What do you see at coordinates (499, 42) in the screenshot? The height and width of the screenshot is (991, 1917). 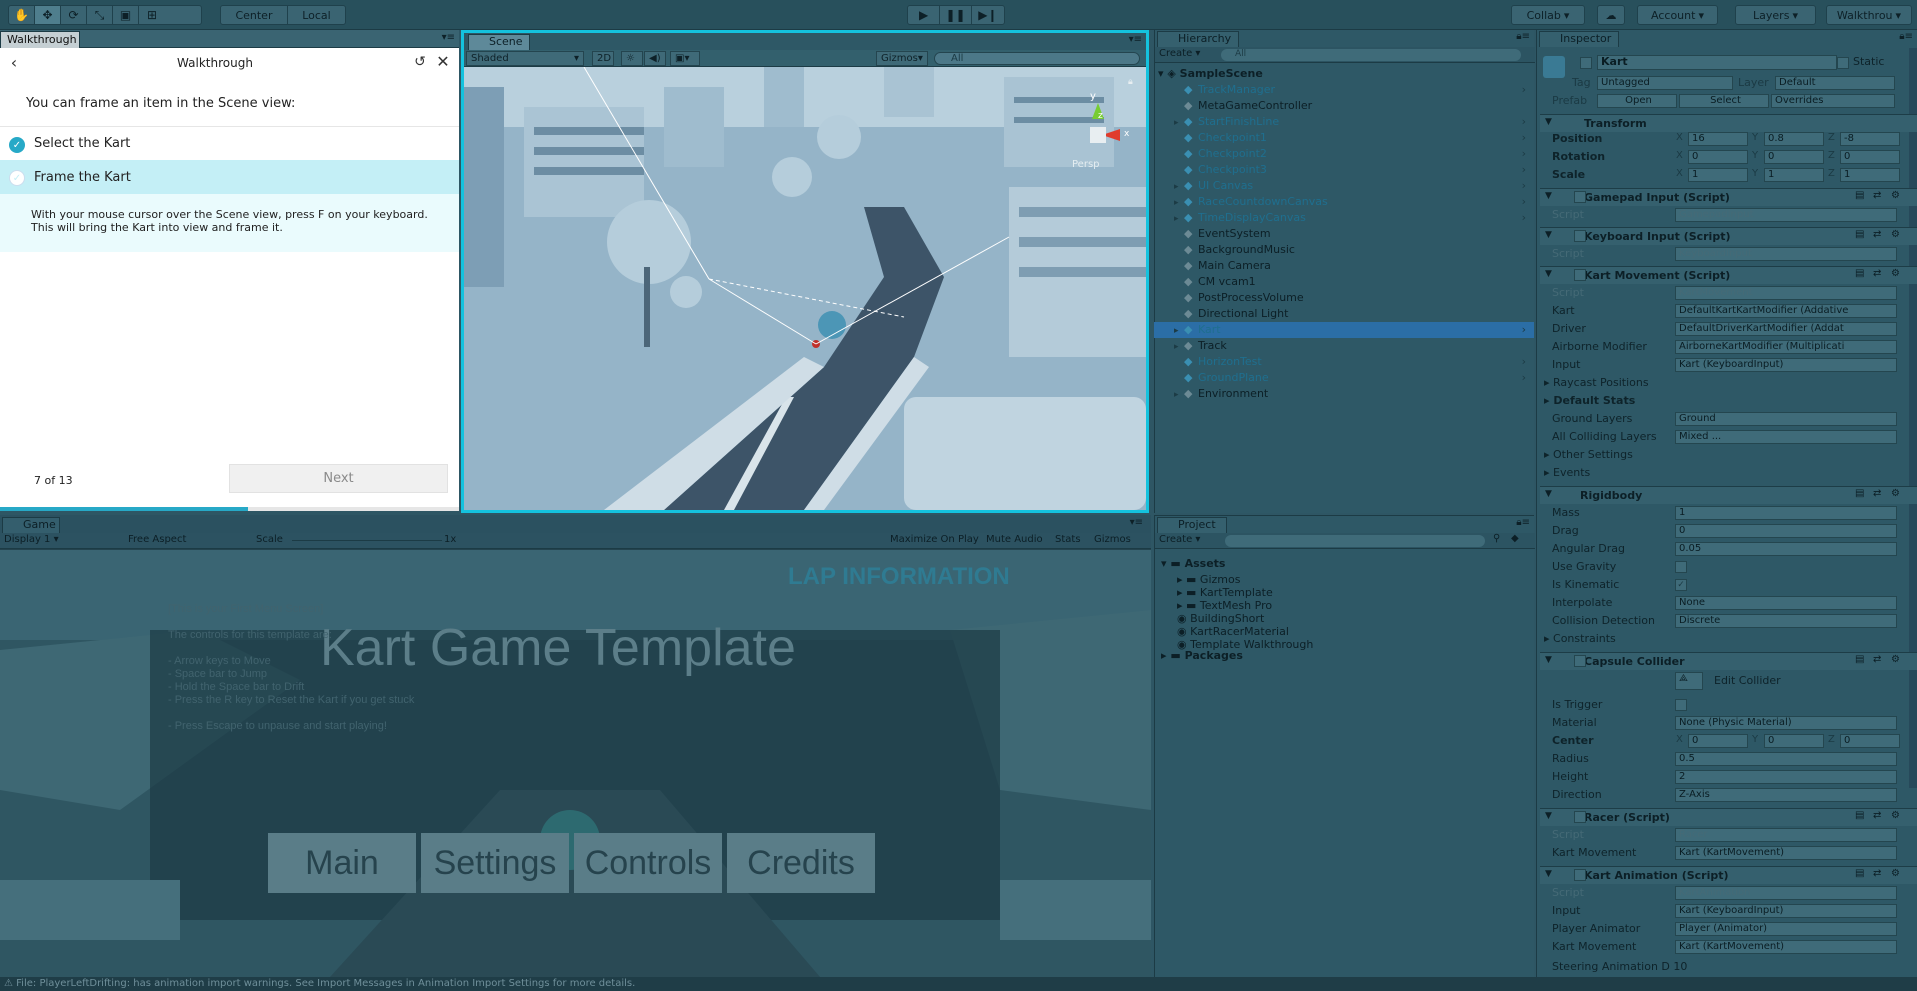 I see `tab-scene: Scene` at bounding box center [499, 42].